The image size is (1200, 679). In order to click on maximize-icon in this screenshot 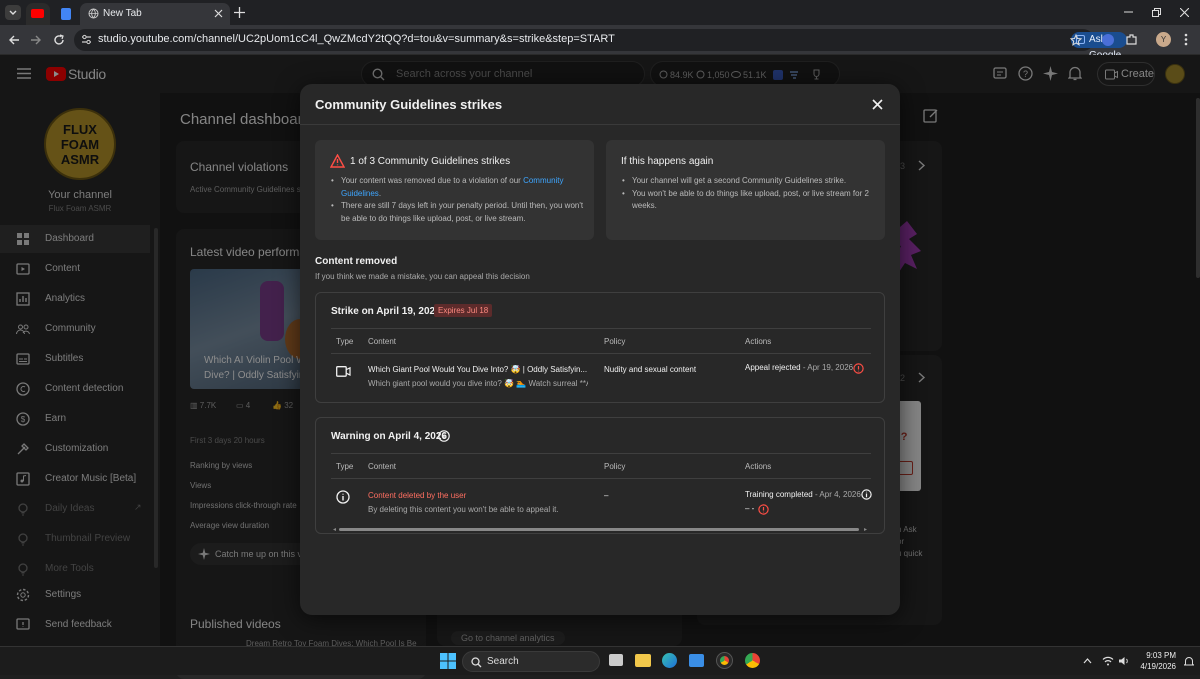, I will do `click(1156, 12)`.